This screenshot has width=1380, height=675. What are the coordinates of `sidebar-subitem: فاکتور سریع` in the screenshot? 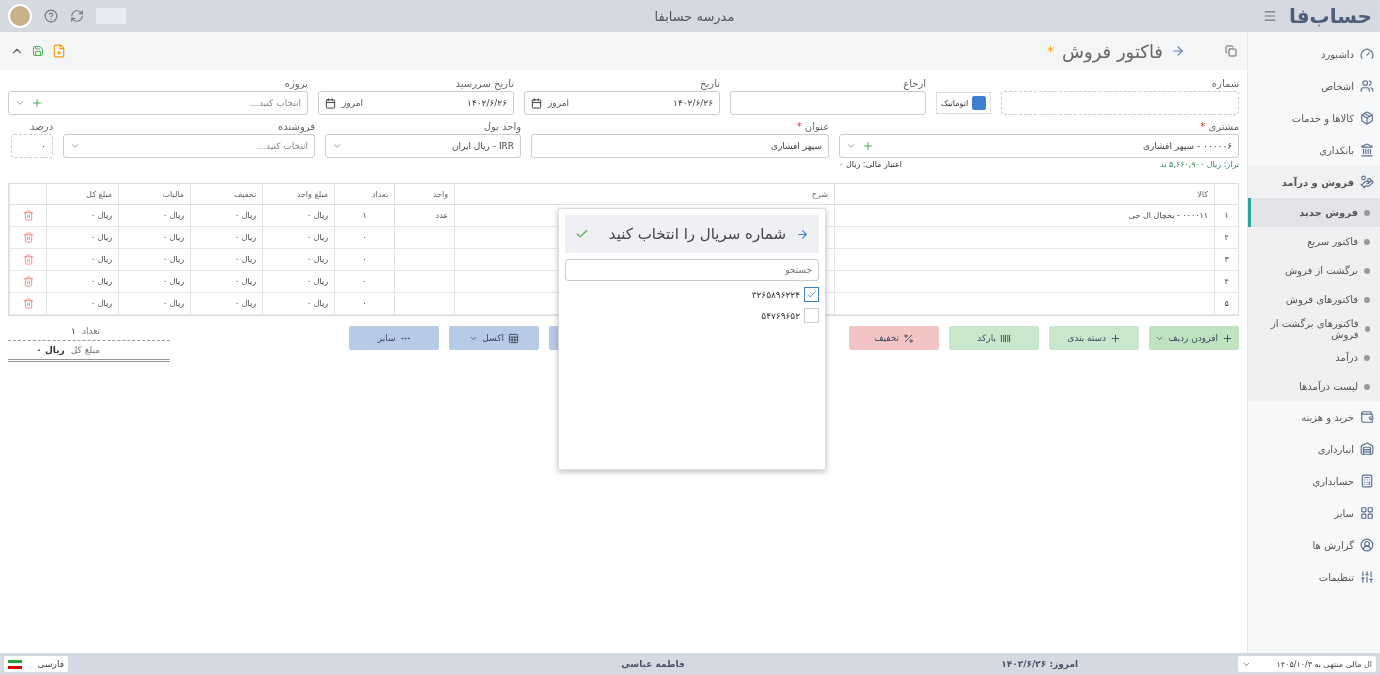 It's located at (1314, 241).